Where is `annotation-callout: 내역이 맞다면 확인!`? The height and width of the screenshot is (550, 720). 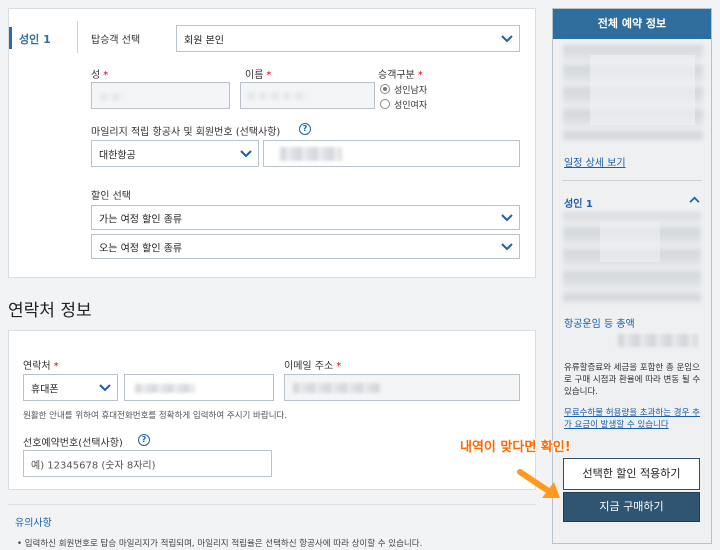
annotation-callout: 내역이 맞다면 확인! is located at coordinates (515, 447).